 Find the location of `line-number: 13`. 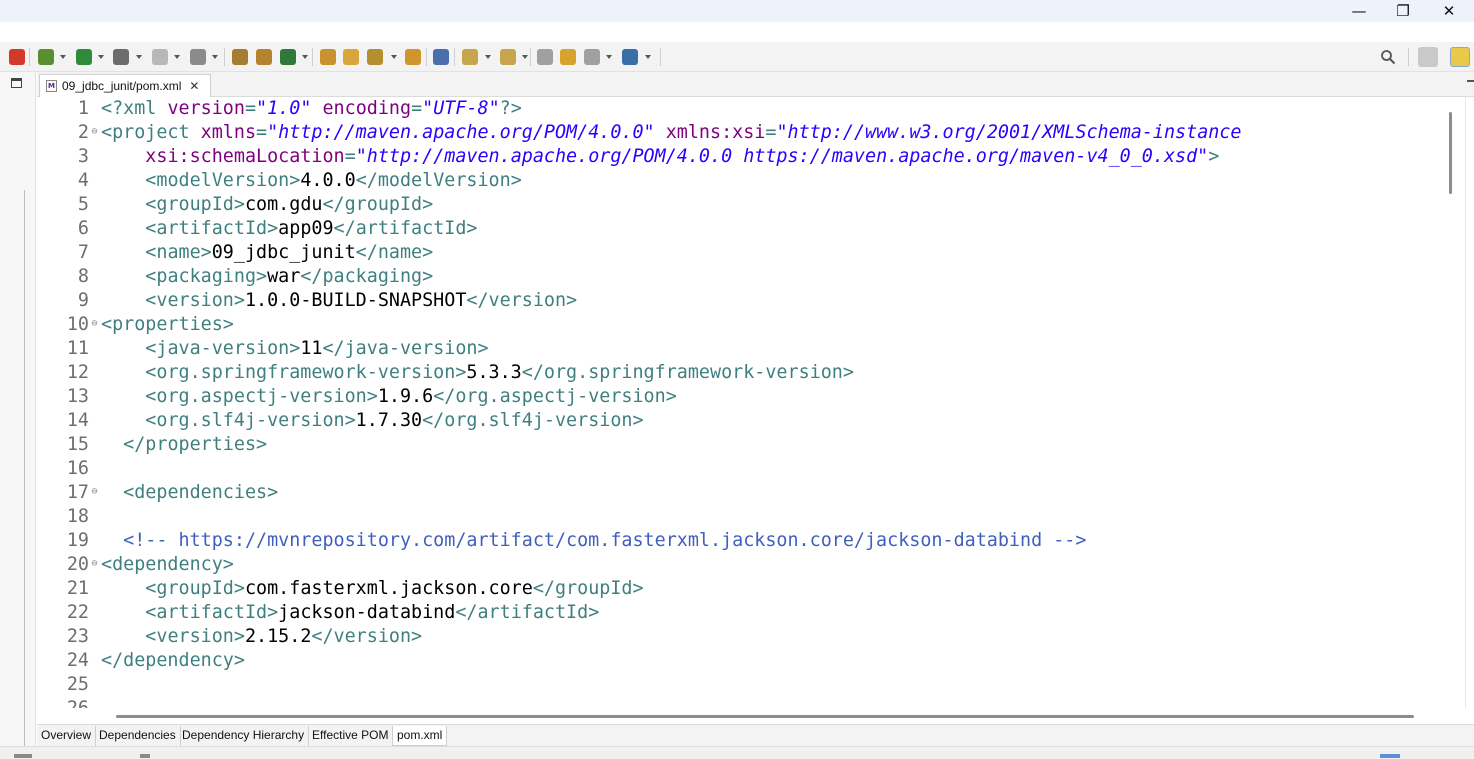

line-number: 13 is located at coordinates (77, 396).